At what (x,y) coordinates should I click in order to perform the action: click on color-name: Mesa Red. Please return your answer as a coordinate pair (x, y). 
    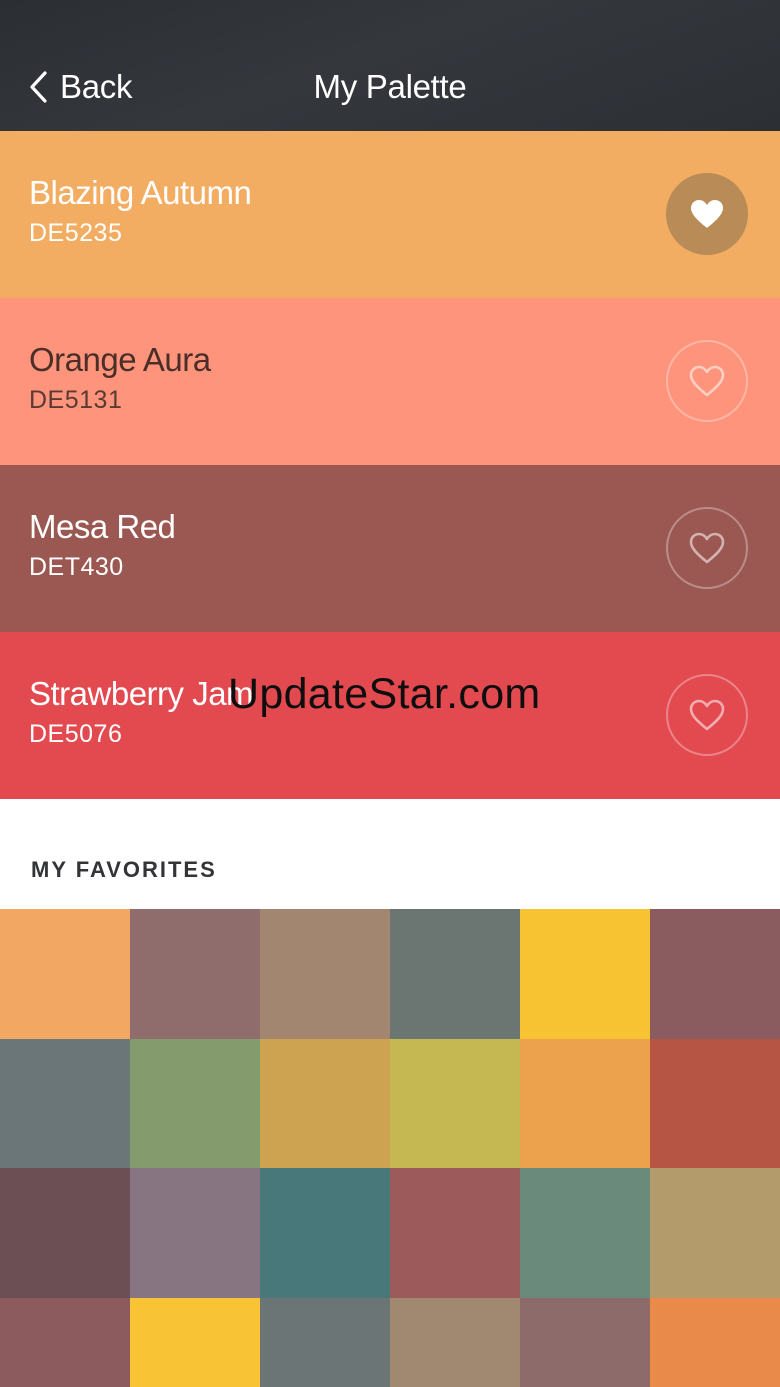
    Looking at the image, I should click on (102, 526).